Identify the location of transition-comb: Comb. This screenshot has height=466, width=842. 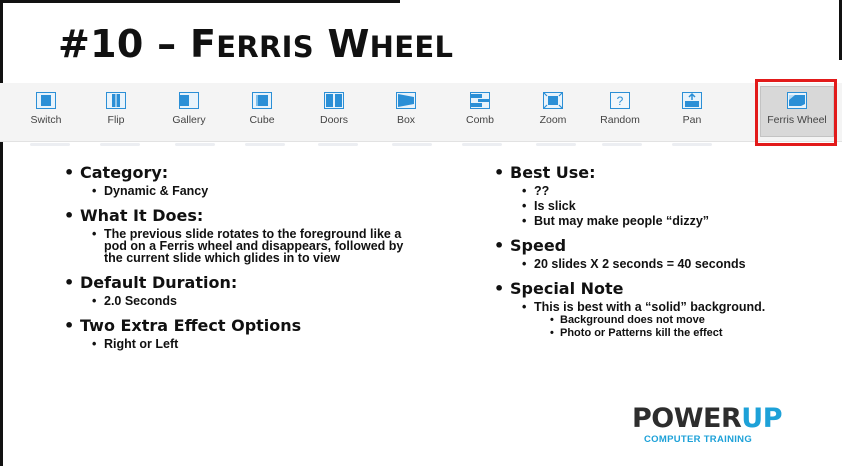
(480, 111).